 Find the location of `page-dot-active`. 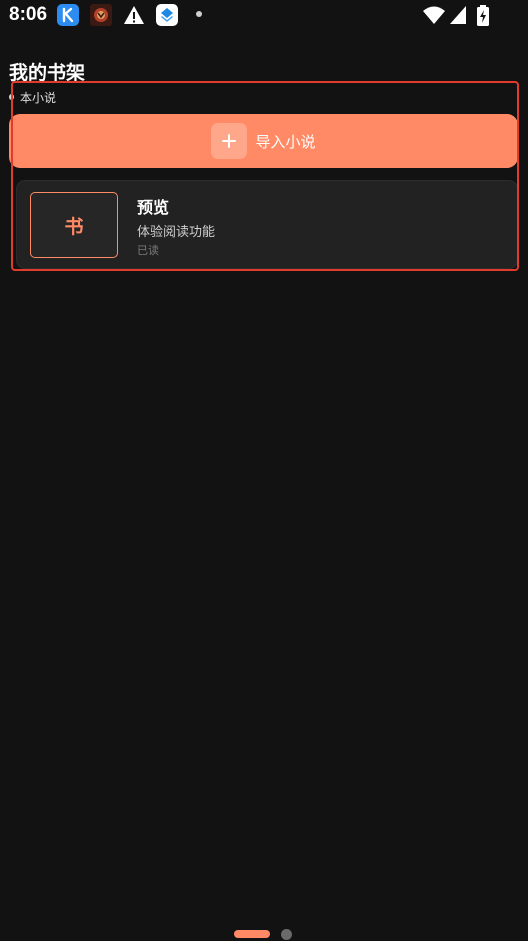

page-dot-active is located at coordinates (252, 934).